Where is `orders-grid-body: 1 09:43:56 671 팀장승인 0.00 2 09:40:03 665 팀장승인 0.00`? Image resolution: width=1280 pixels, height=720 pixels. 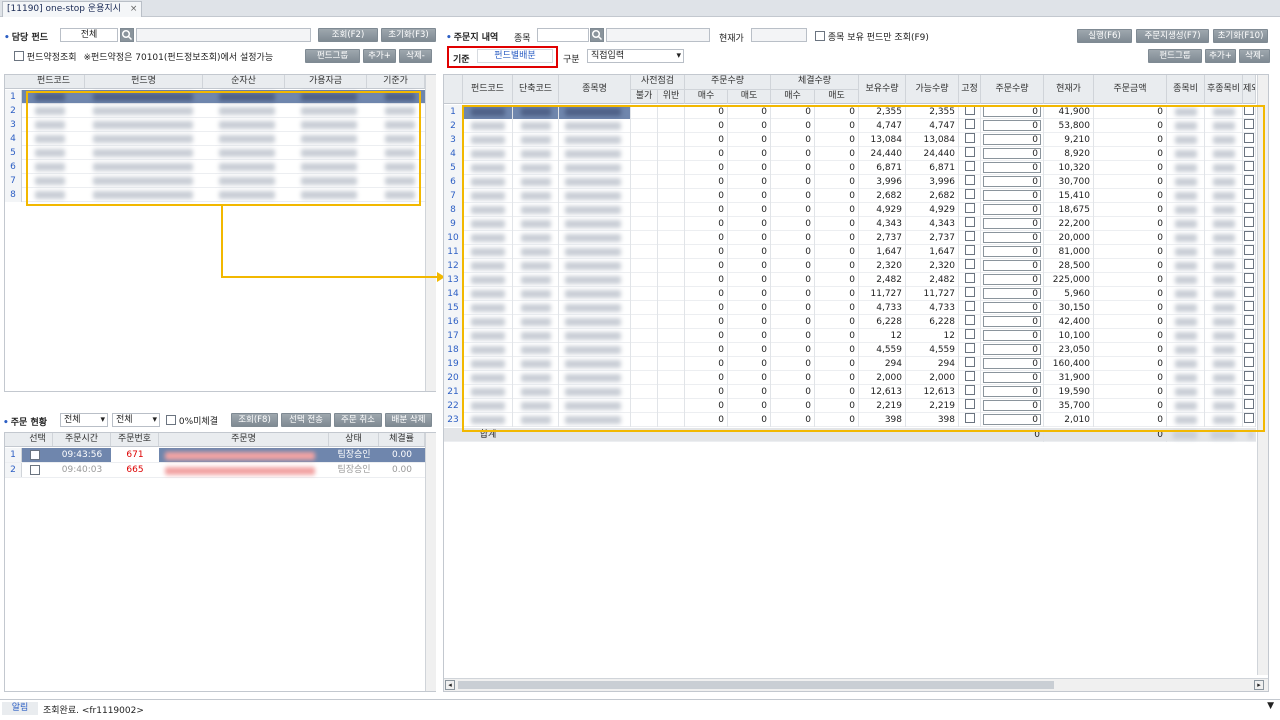 orders-grid-body: 1 09:43:56 671 팀장승인 0.00 2 09:40:03 665 팀장승인 0.00 is located at coordinates (215, 463).